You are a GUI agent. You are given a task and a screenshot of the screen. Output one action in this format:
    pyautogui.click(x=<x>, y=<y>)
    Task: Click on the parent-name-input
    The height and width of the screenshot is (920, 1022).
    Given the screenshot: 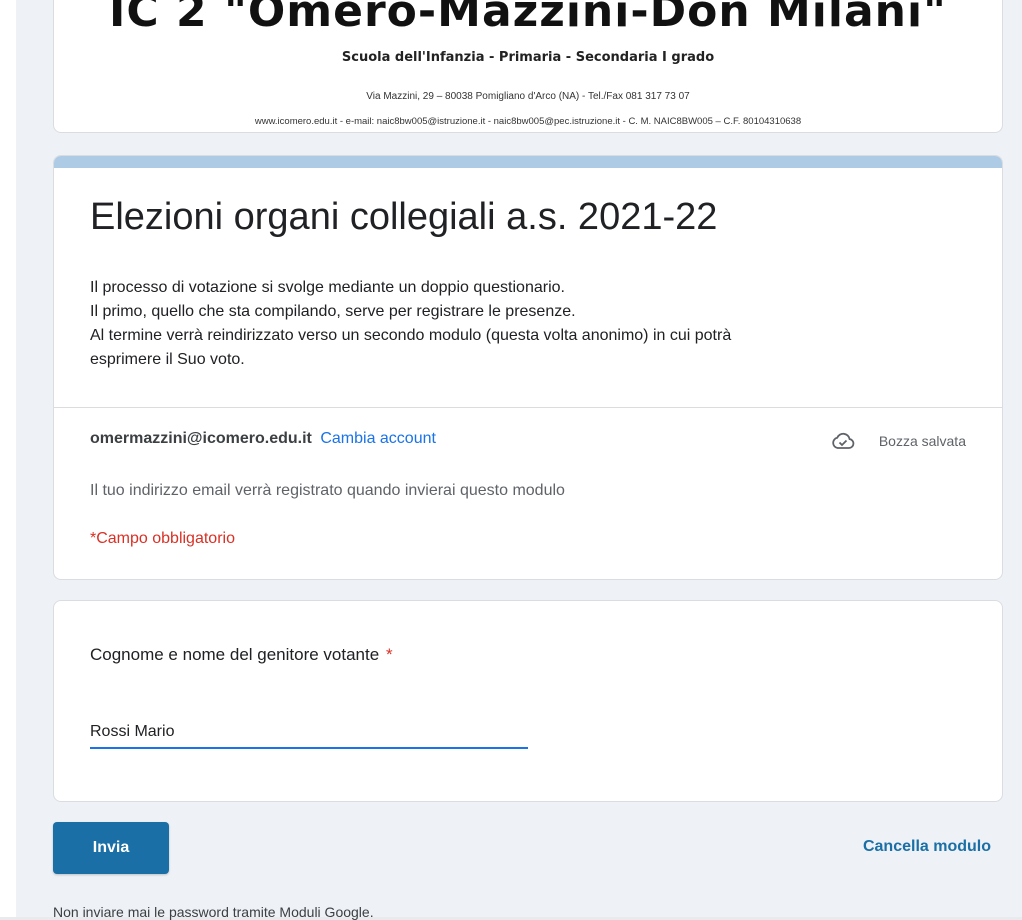 What is the action you would take?
    pyautogui.click(x=309, y=733)
    